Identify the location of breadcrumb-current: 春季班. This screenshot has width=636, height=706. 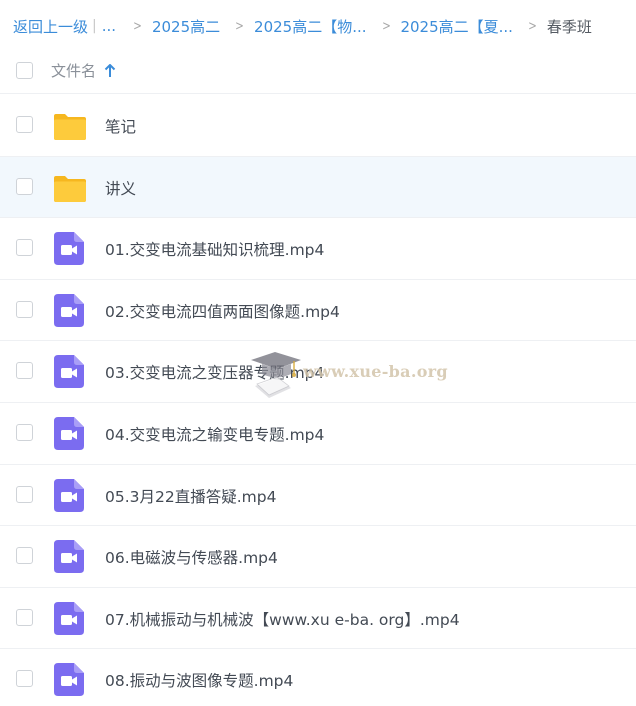
(569, 26).